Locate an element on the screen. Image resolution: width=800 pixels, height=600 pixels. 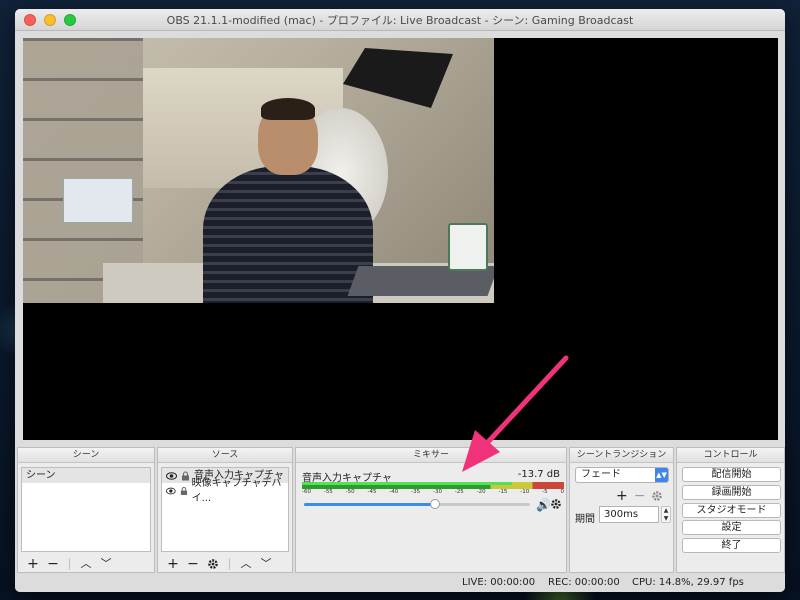
remove-scene-button: − is located at coordinates (53, 564).